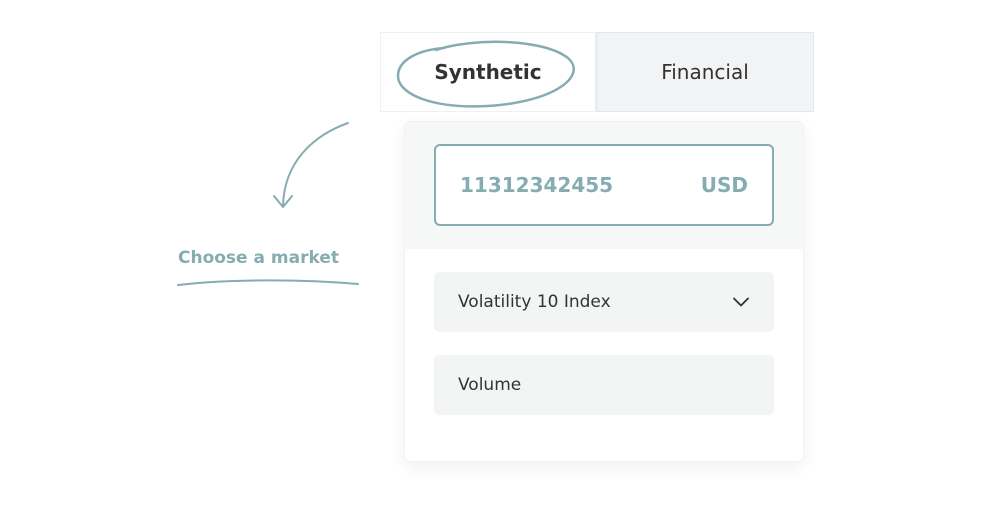 The image size is (992, 506). Describe the element at coordinates (311, 165) in the screenshot. I see `curved-arrow-icon` at that location.